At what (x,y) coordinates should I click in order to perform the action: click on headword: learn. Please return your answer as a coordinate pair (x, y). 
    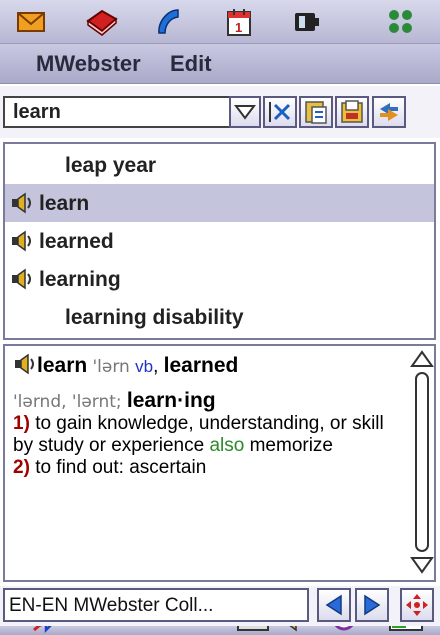
    Looking at the image, I should click on (62, 365).